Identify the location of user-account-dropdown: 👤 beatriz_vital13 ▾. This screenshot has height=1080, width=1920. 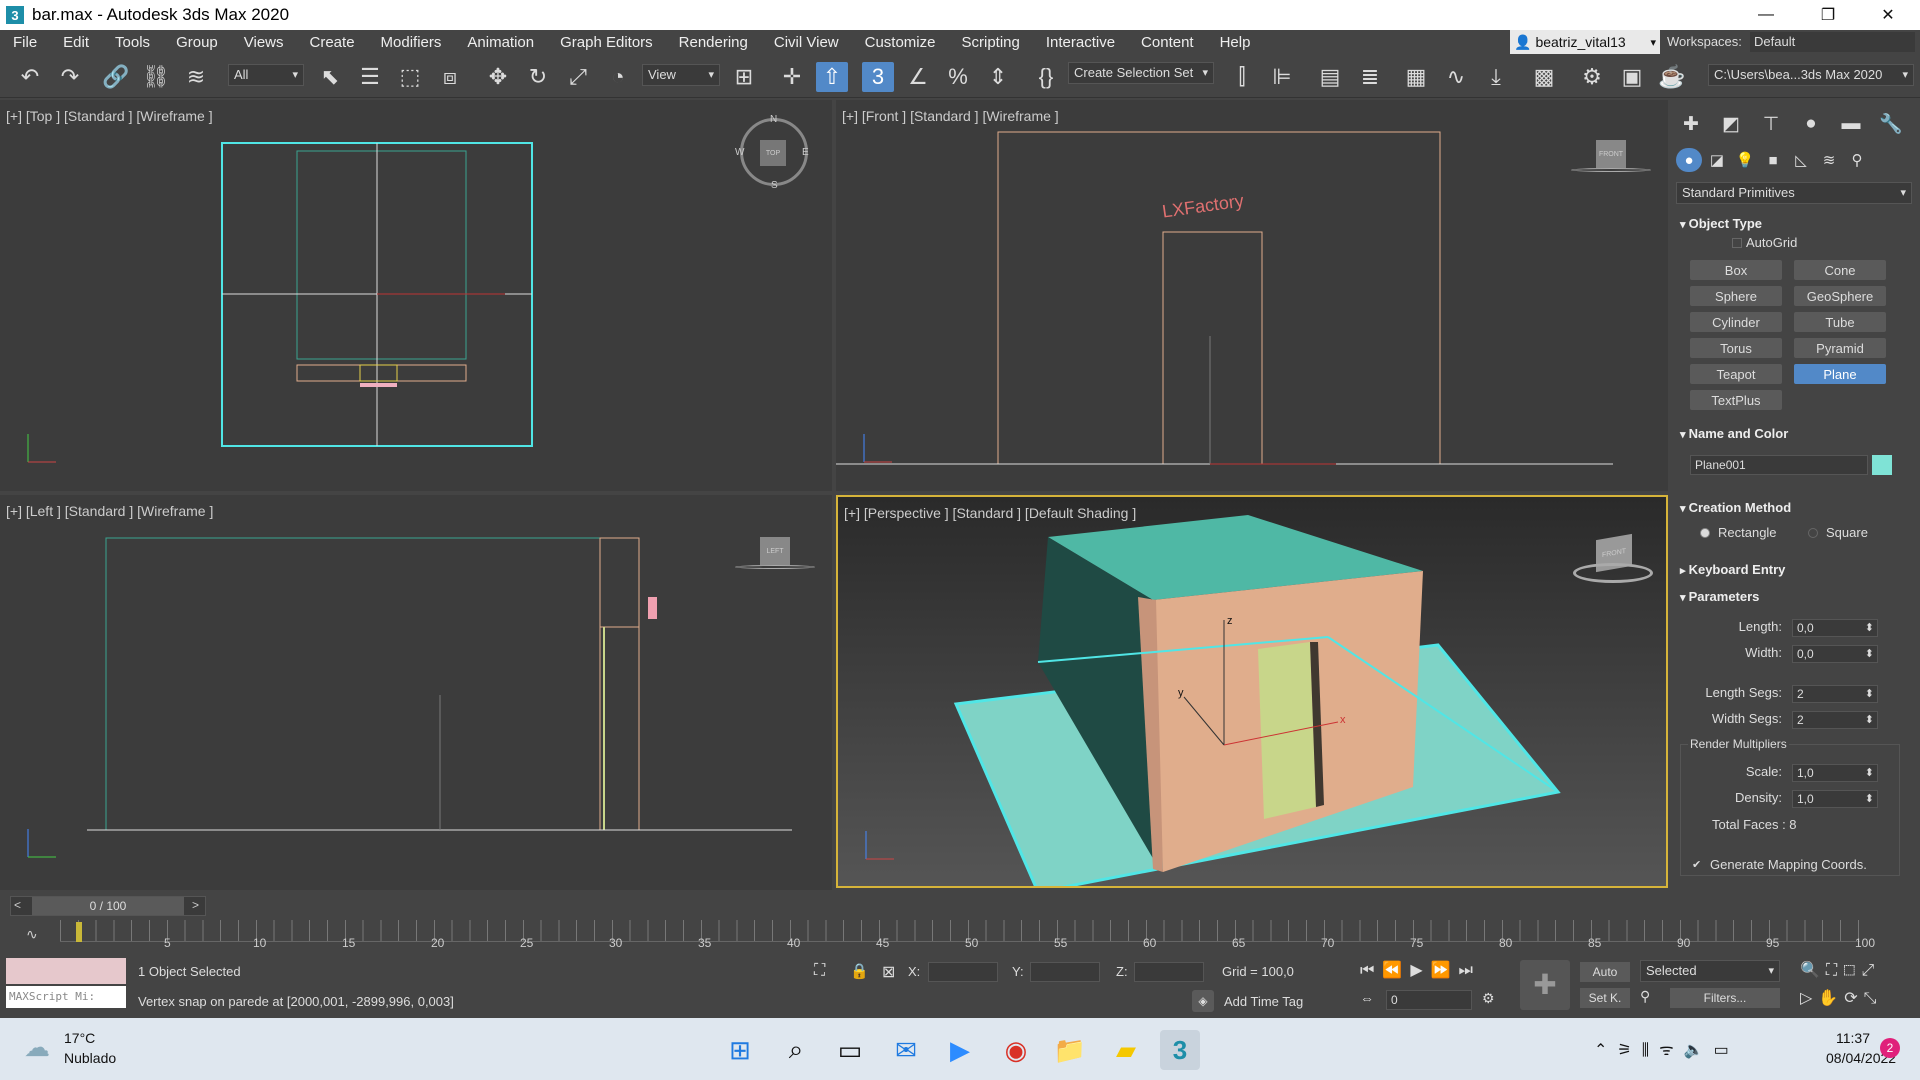
(1585, 42).